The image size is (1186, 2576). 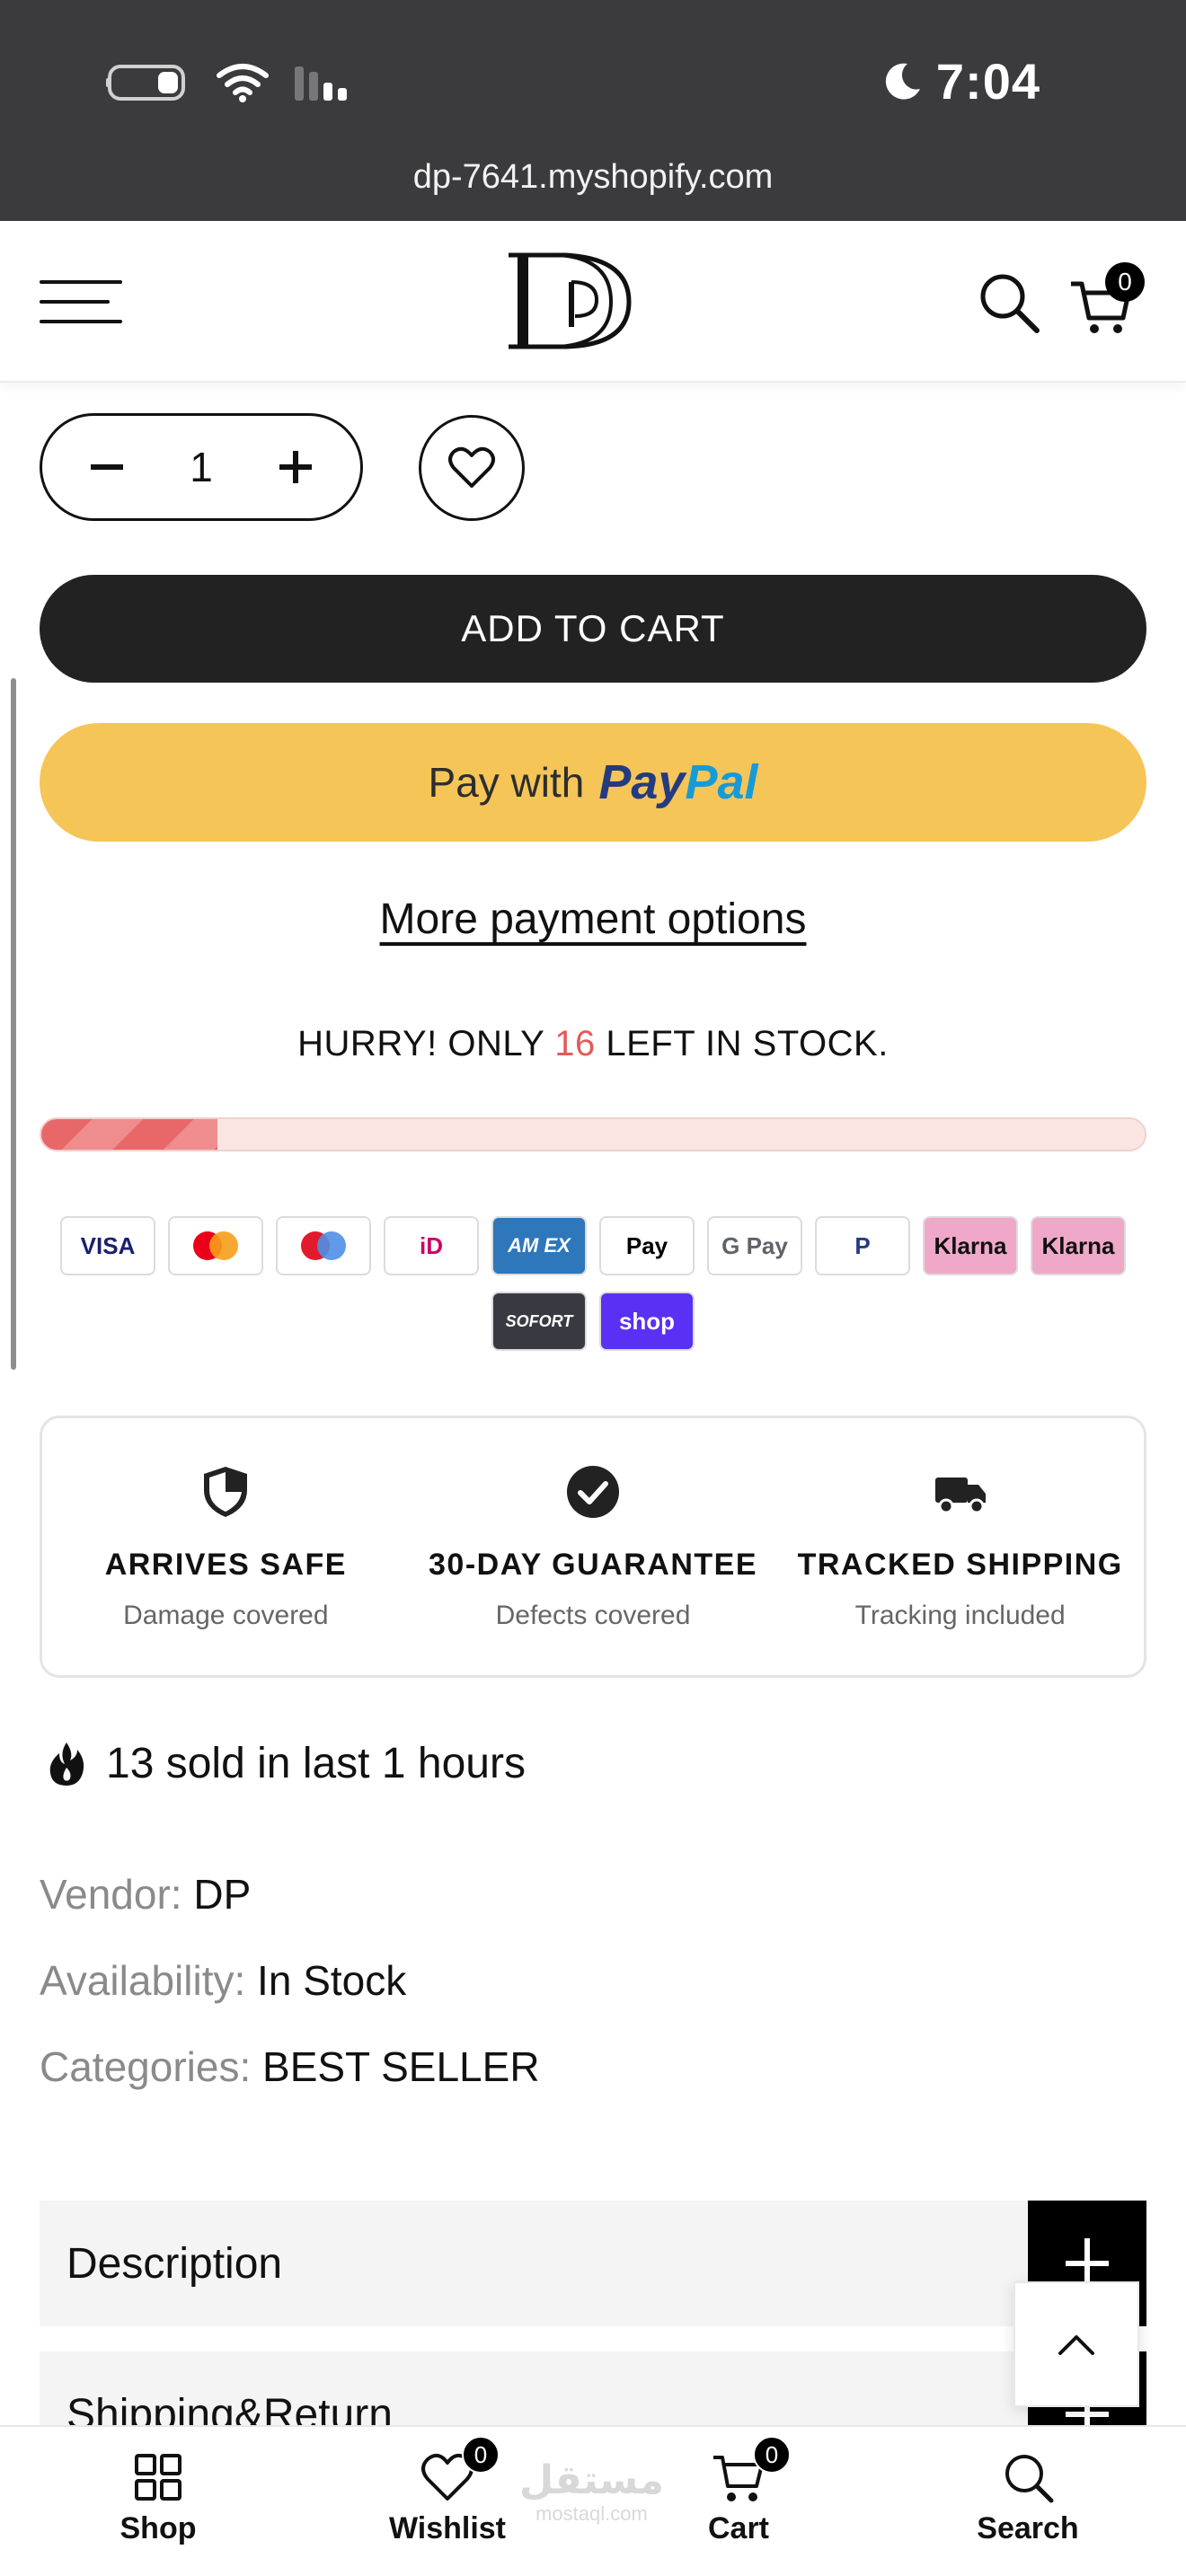 I want to click on quantity-stepper: 1, so click(x=201, y=467).